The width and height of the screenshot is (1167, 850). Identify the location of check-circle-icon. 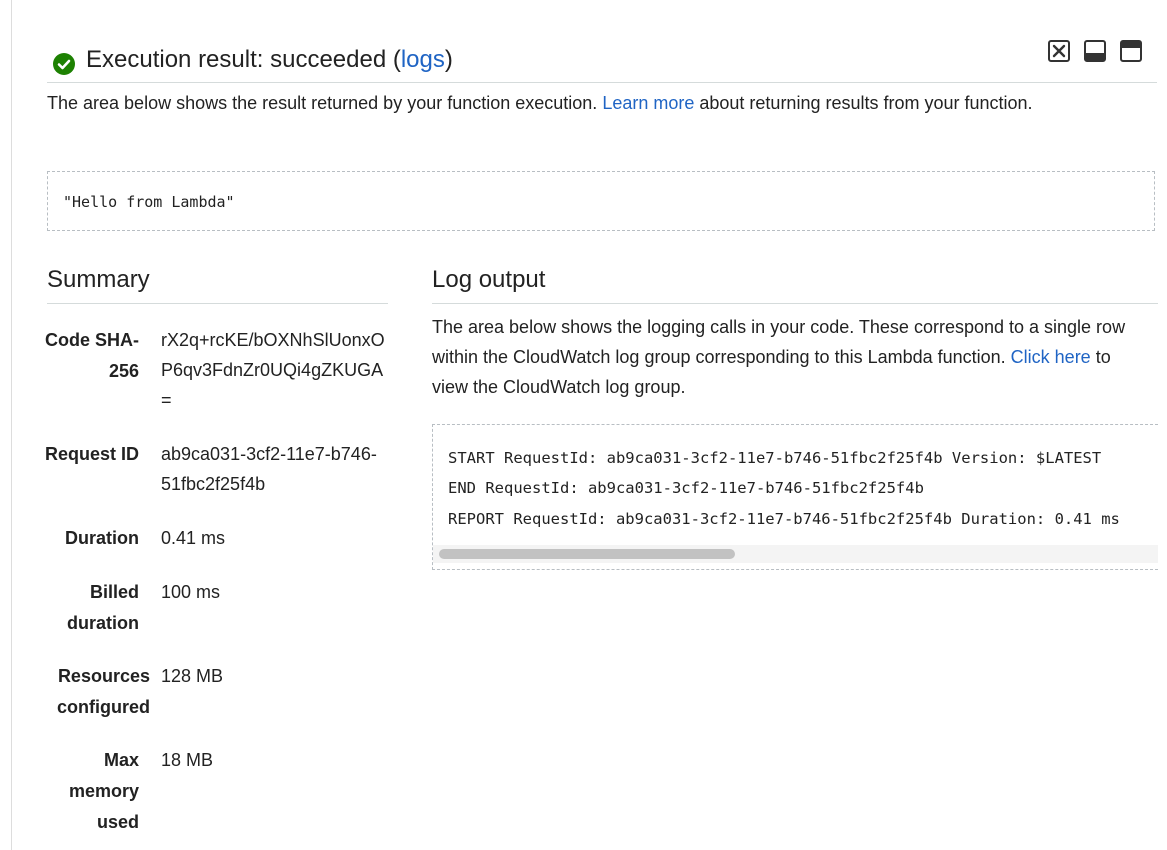
(64, 64).